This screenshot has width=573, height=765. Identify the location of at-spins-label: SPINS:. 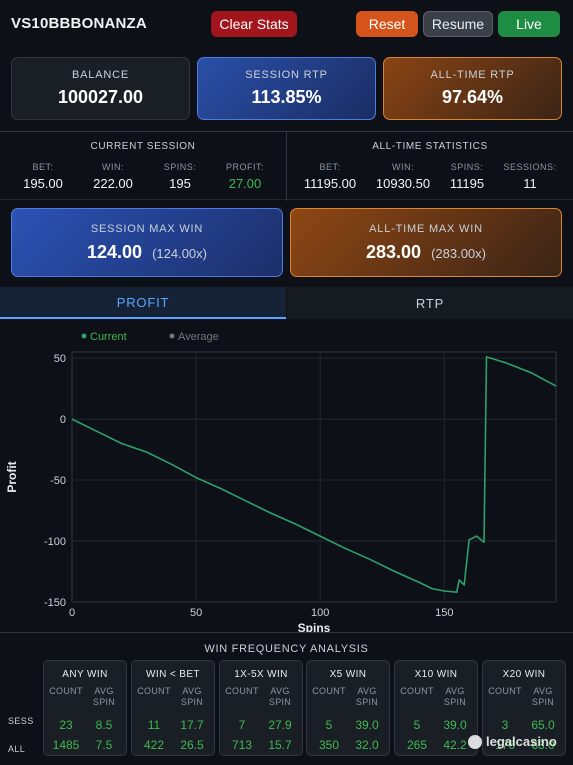
(467, 167).